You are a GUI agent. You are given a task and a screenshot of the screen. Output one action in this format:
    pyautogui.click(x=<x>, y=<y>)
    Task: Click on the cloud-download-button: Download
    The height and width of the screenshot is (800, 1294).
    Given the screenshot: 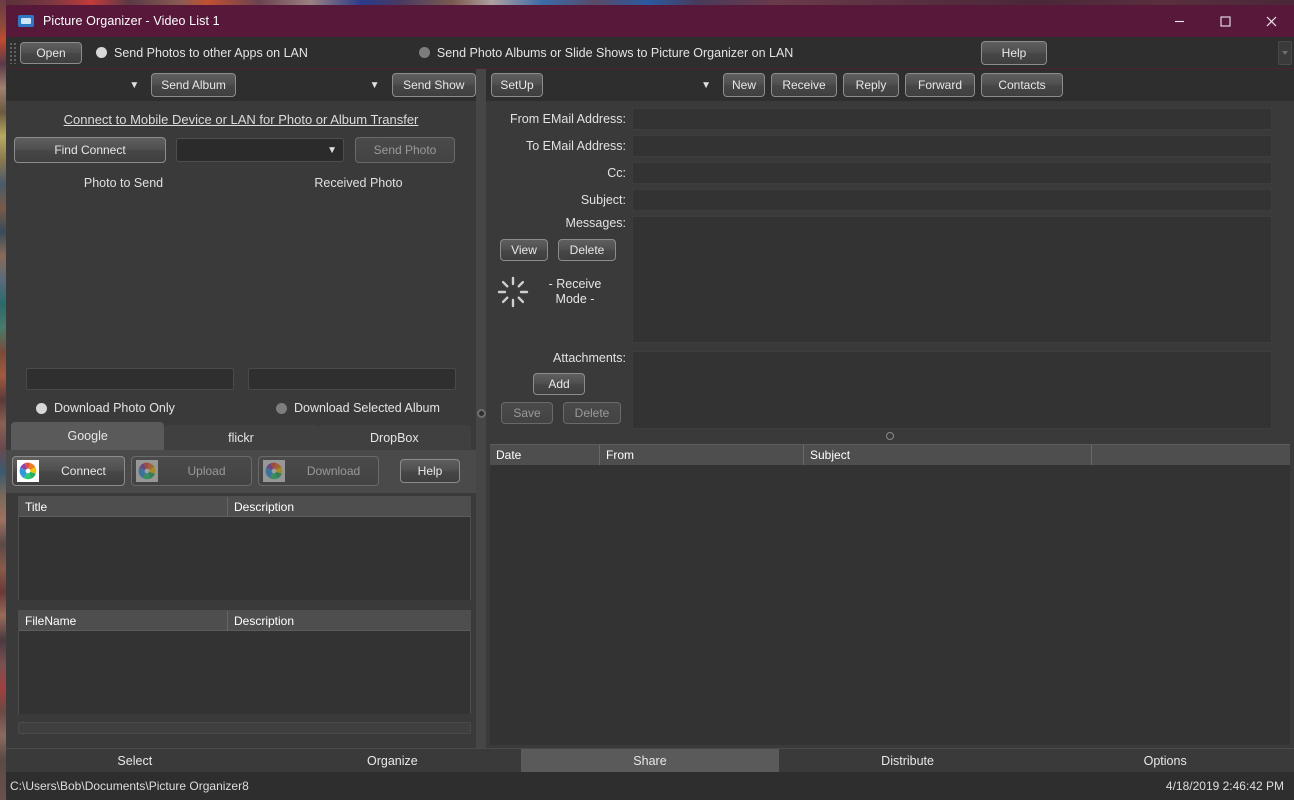 What is the action you would take?
    pyautogui.click(x=318, y=471)
    